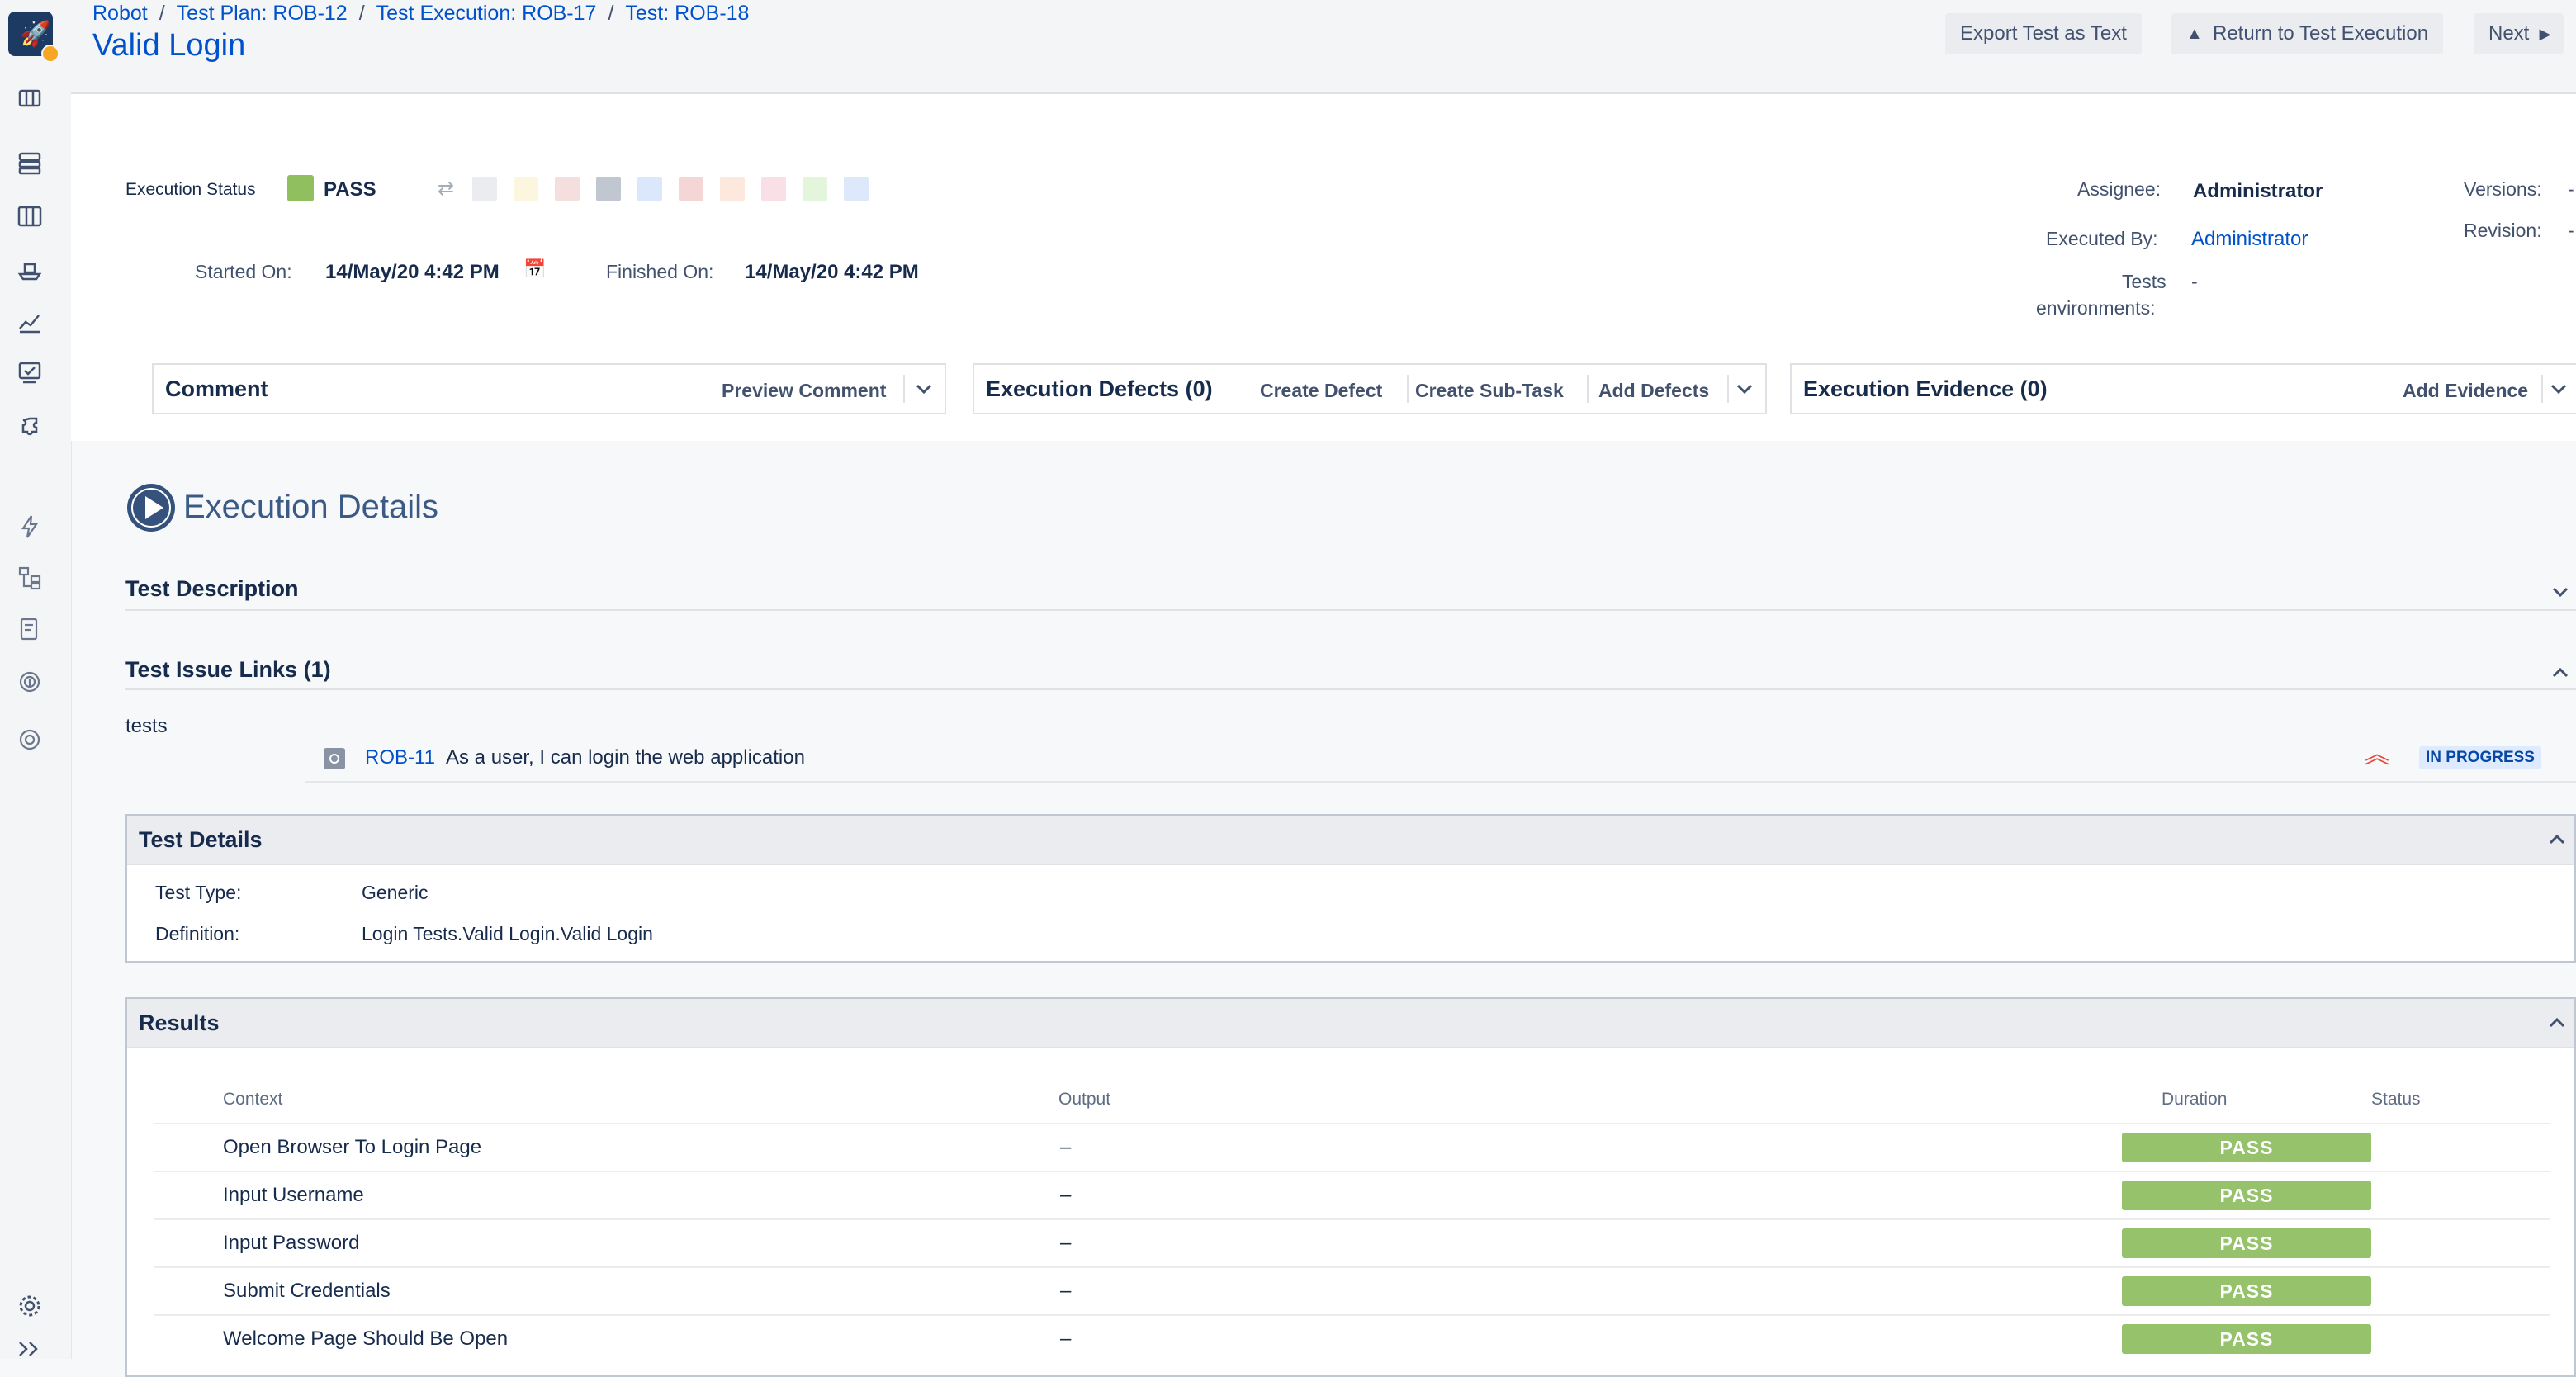  I want to click on releases-icon, so click(30, 269).